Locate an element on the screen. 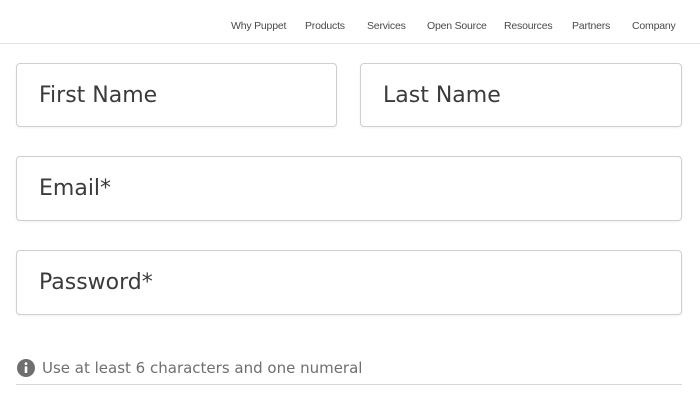 This screenshot has width=700, height=400. nav-open-source: Open Source is located at coordinates (457, 26).